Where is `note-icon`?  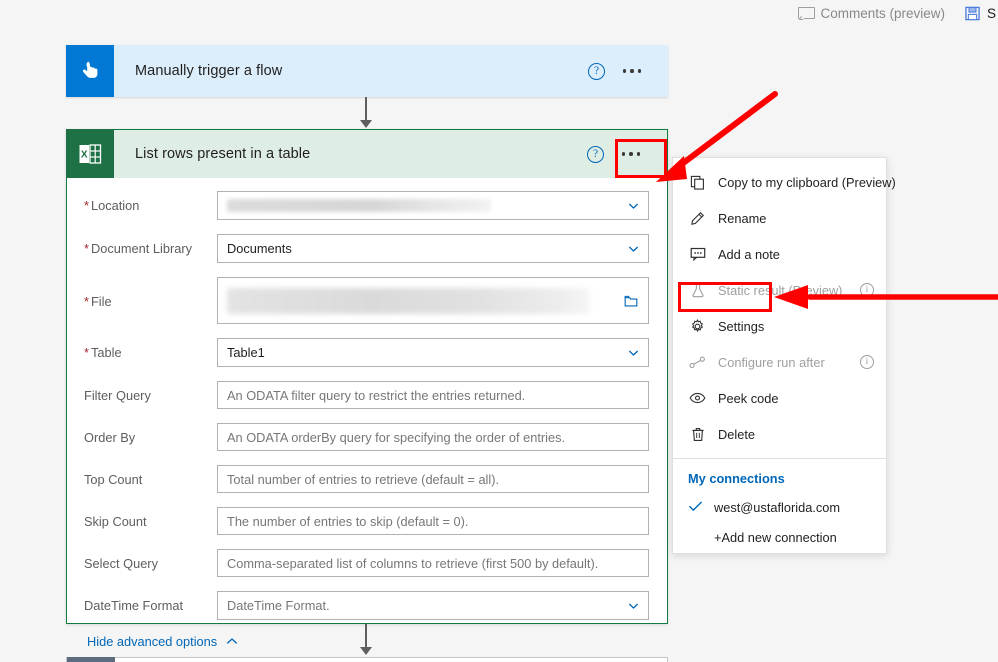 note-icon is located at coordinates (697, 254).